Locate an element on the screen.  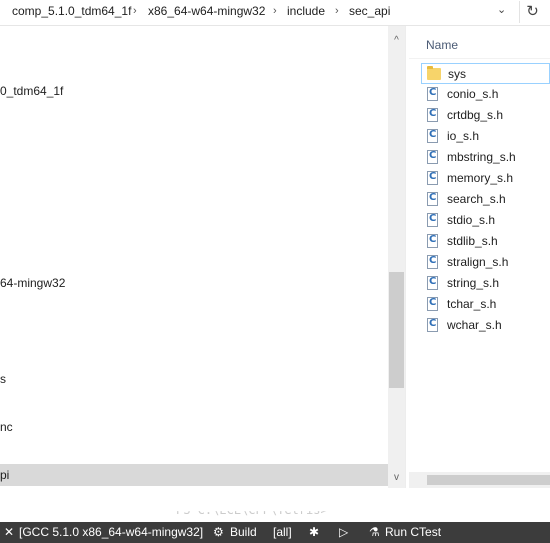
terminal-panel: PS C:\ECL\CPP\Tetris> is located at coordinates (275, 505).